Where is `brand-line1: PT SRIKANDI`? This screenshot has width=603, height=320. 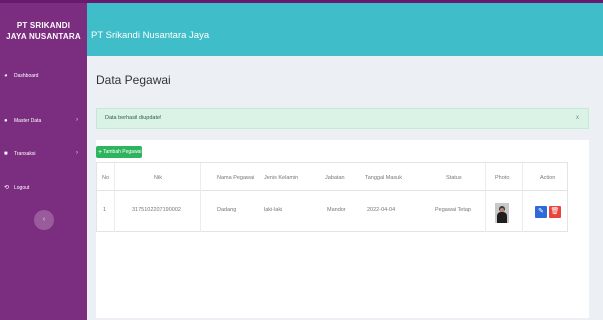 brand-line1: PT SRIKANDI is located at coordinates (43, 25).